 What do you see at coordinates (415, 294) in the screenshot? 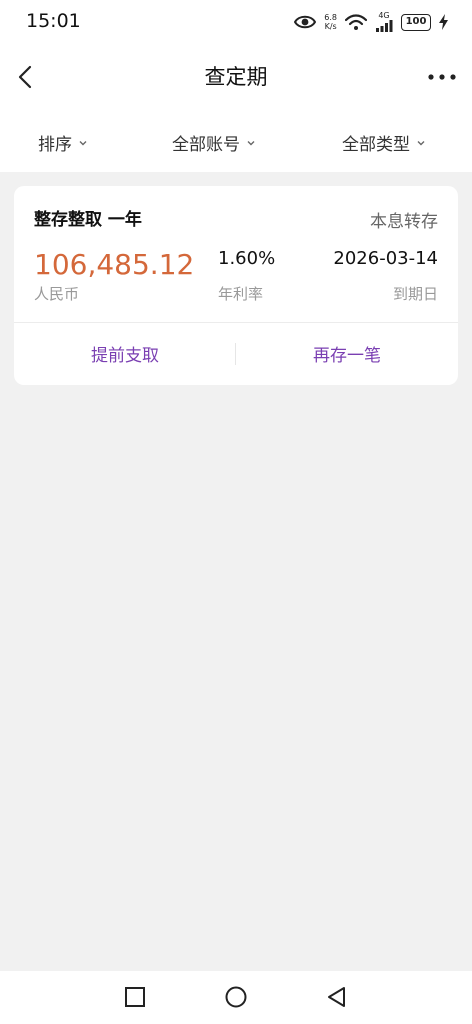
I see `maturity-date-label: 到期日` at bounding box center [415, 294].